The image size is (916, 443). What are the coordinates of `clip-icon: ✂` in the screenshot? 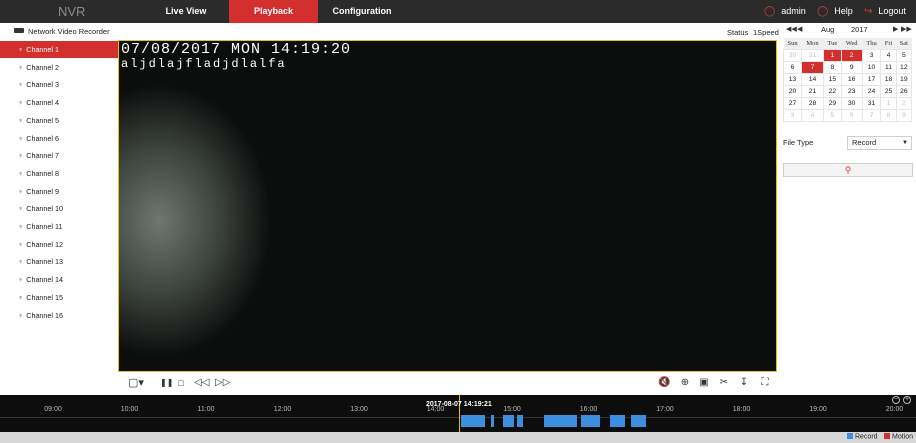 It's located at (724, 383).